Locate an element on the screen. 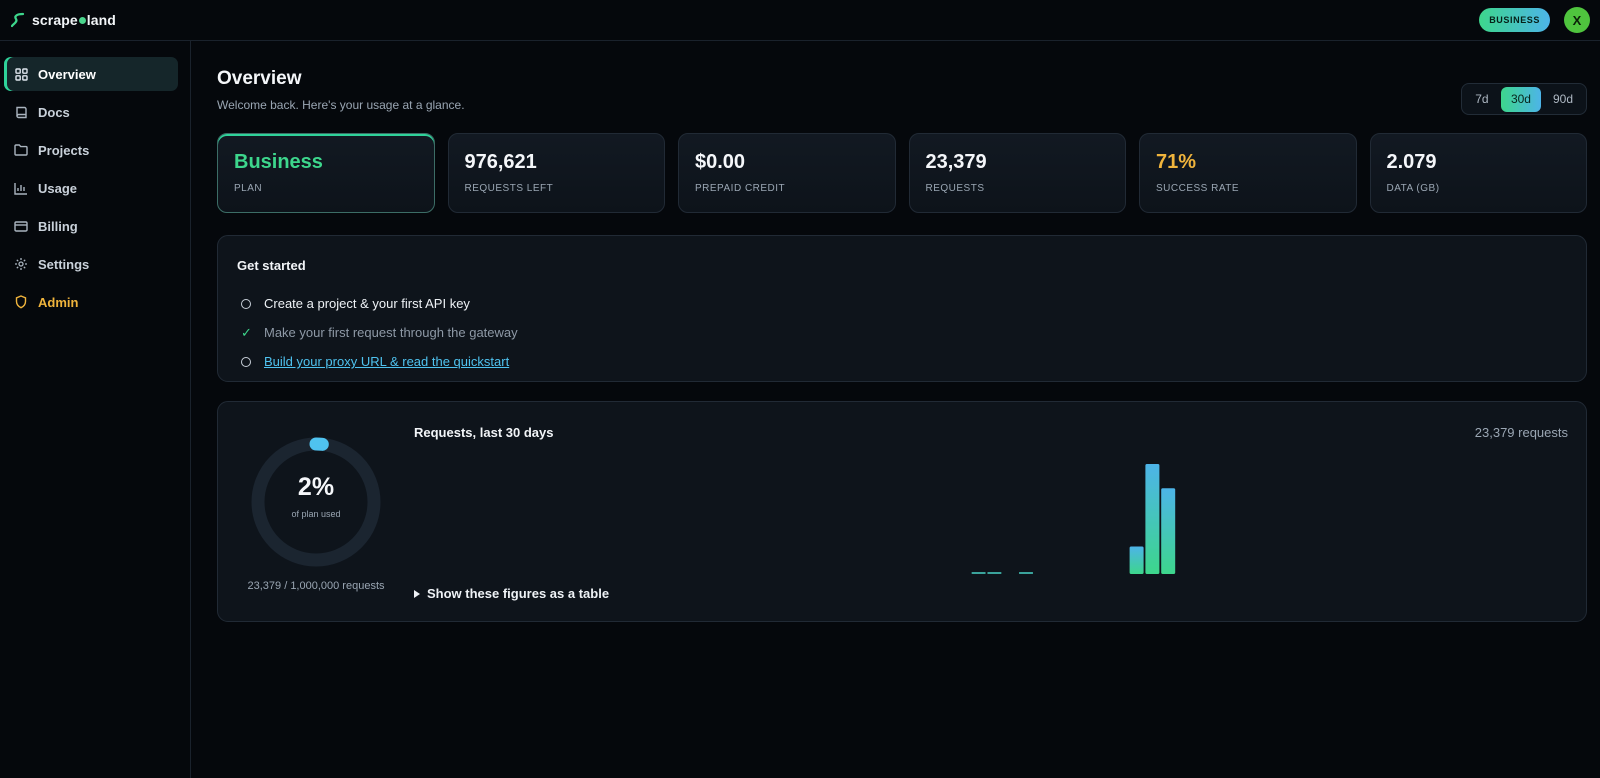 This screenshot has height=778, width=1600. credit-card-icon is located at coordinates (21, 226).